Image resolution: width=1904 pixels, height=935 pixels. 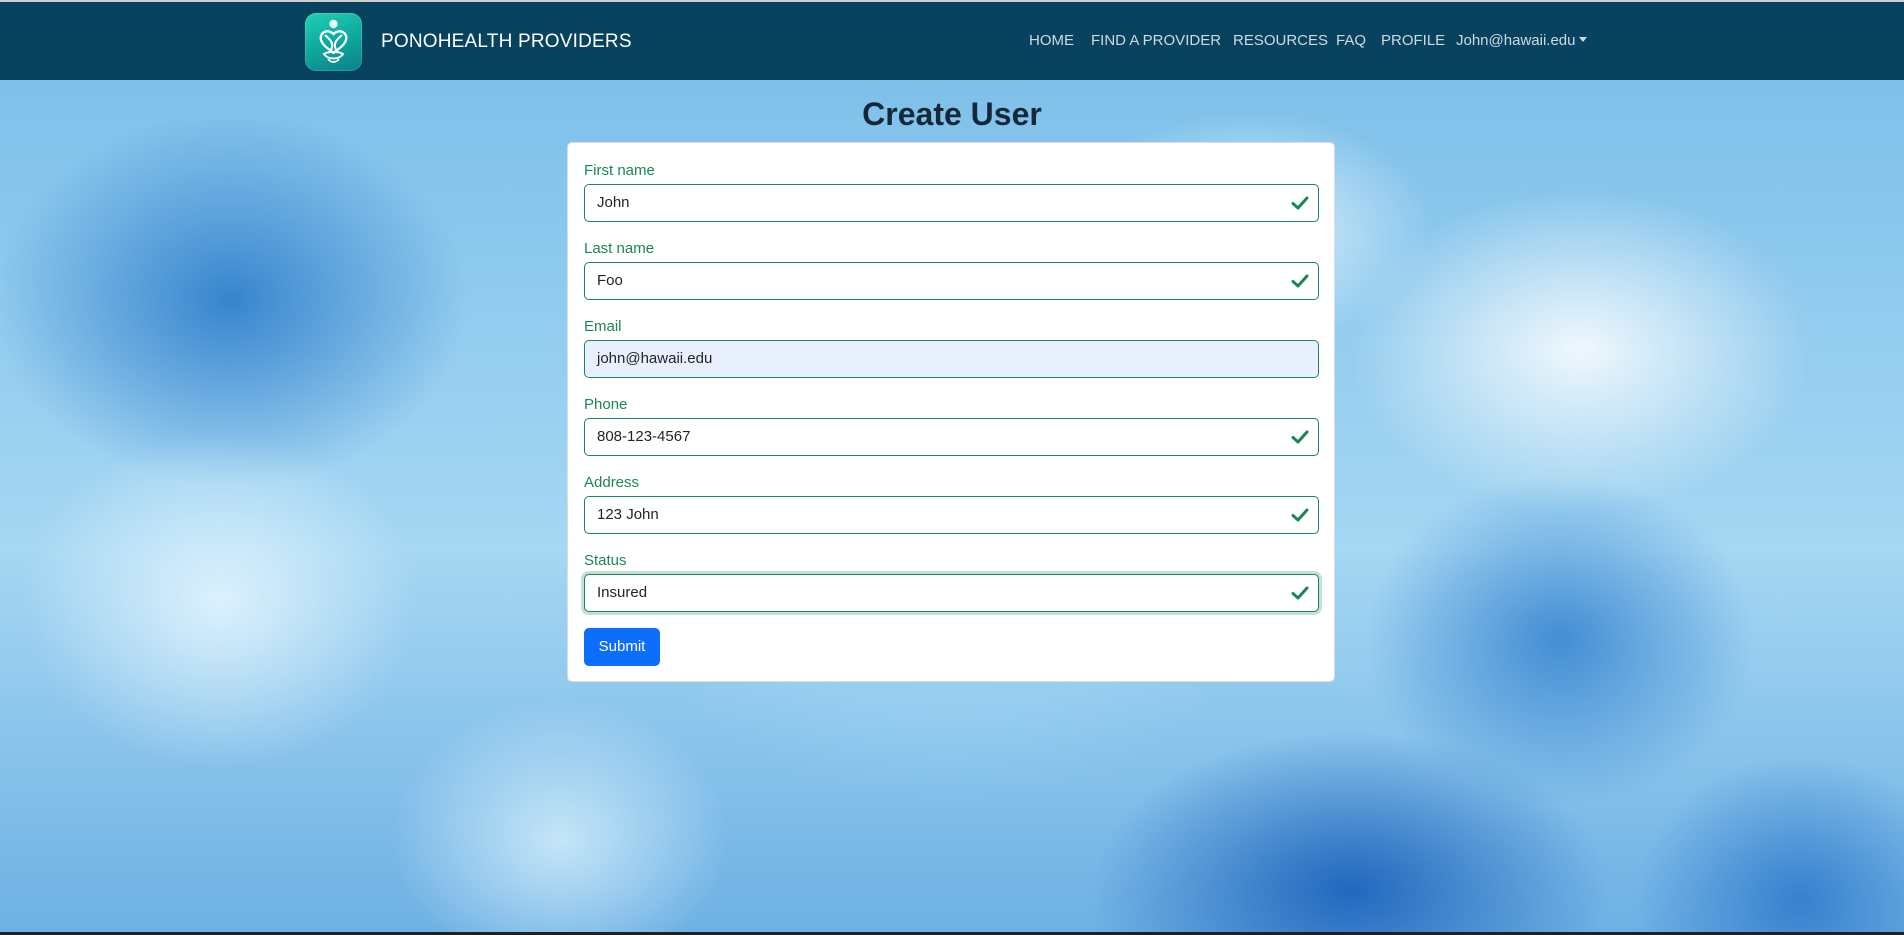 What do you see at coordinates (619, 248) in the screenshot?
I see `last-name-label: Last name` at bounding box center [619, 248].